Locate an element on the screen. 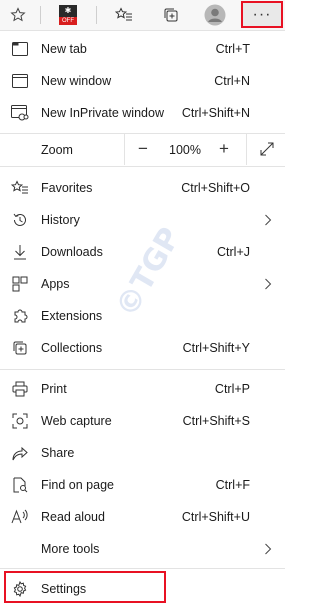 This screenshot has width=320, height=611. zoom-control-row: Zoom − 100% + is located at coordinates (142, 149).